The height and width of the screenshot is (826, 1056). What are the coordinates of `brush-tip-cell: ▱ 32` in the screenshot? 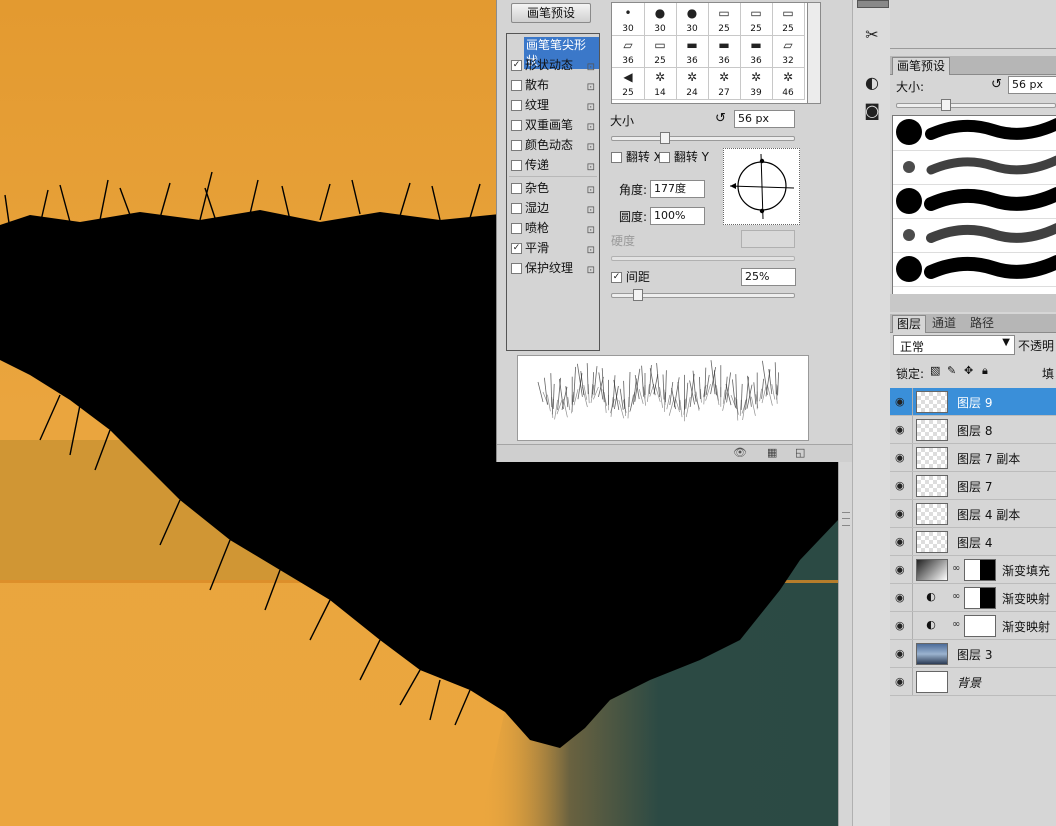 It's located at (788, 51).